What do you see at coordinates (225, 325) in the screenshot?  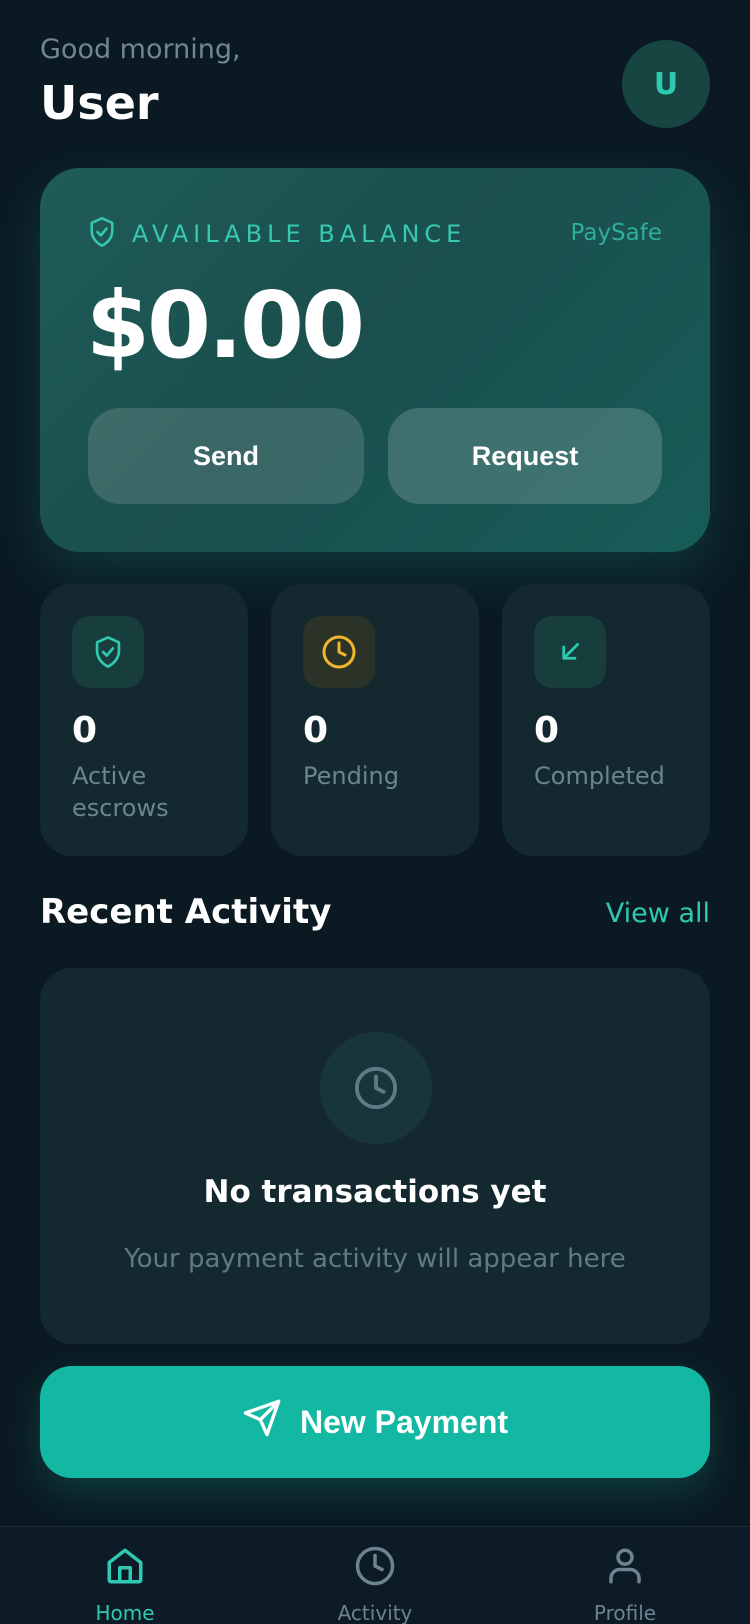 I see `balance-amount: $0.00` at bounding box center [225, 325].